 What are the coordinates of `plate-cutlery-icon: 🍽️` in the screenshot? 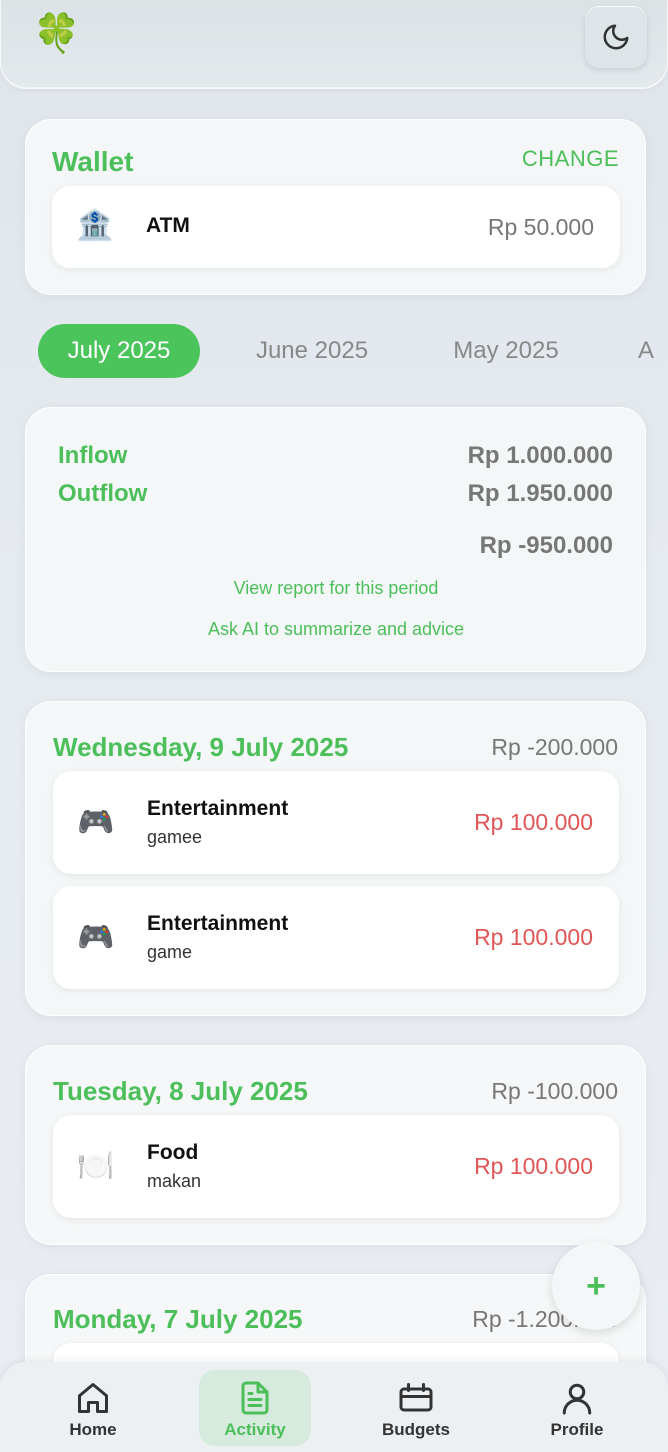 It's located at (96, 1166).